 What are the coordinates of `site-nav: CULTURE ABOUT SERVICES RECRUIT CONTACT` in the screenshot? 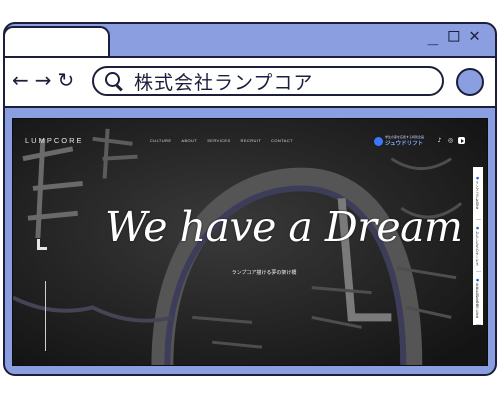 It's located at (221, 140).